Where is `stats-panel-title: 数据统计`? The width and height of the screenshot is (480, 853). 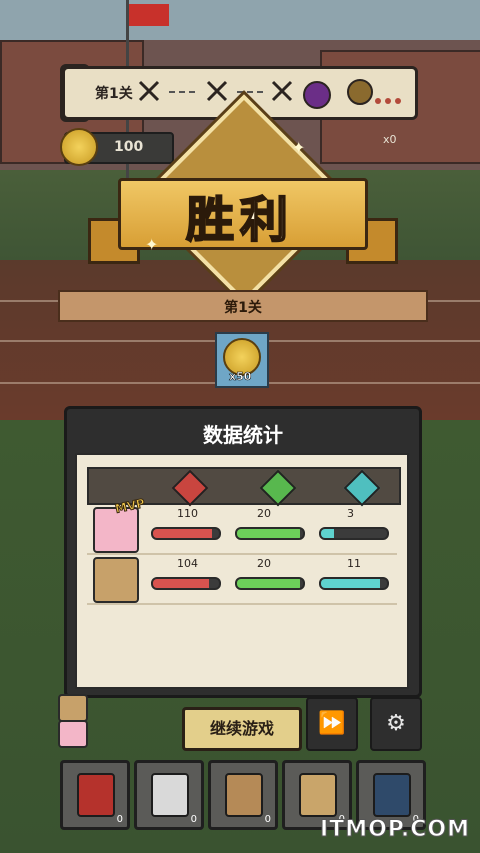 stats-panel-title: 数据统计 is located at coordinates (243, 435).